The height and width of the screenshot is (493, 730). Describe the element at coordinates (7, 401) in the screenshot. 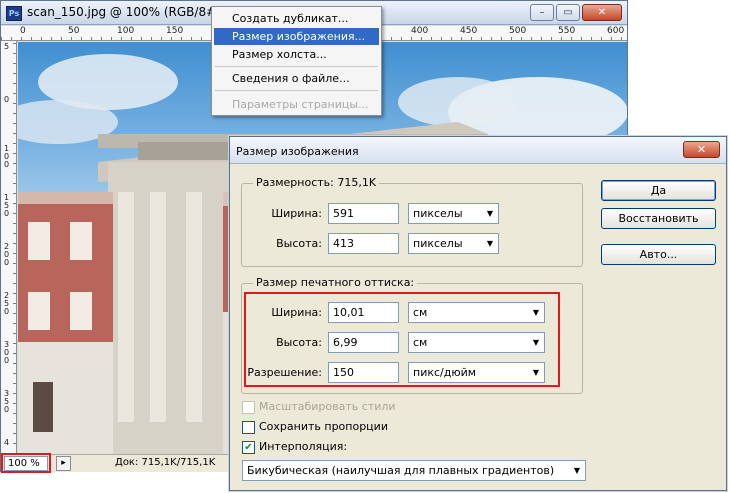

I see `ruler-tick-label: 3 5 0` at that location.